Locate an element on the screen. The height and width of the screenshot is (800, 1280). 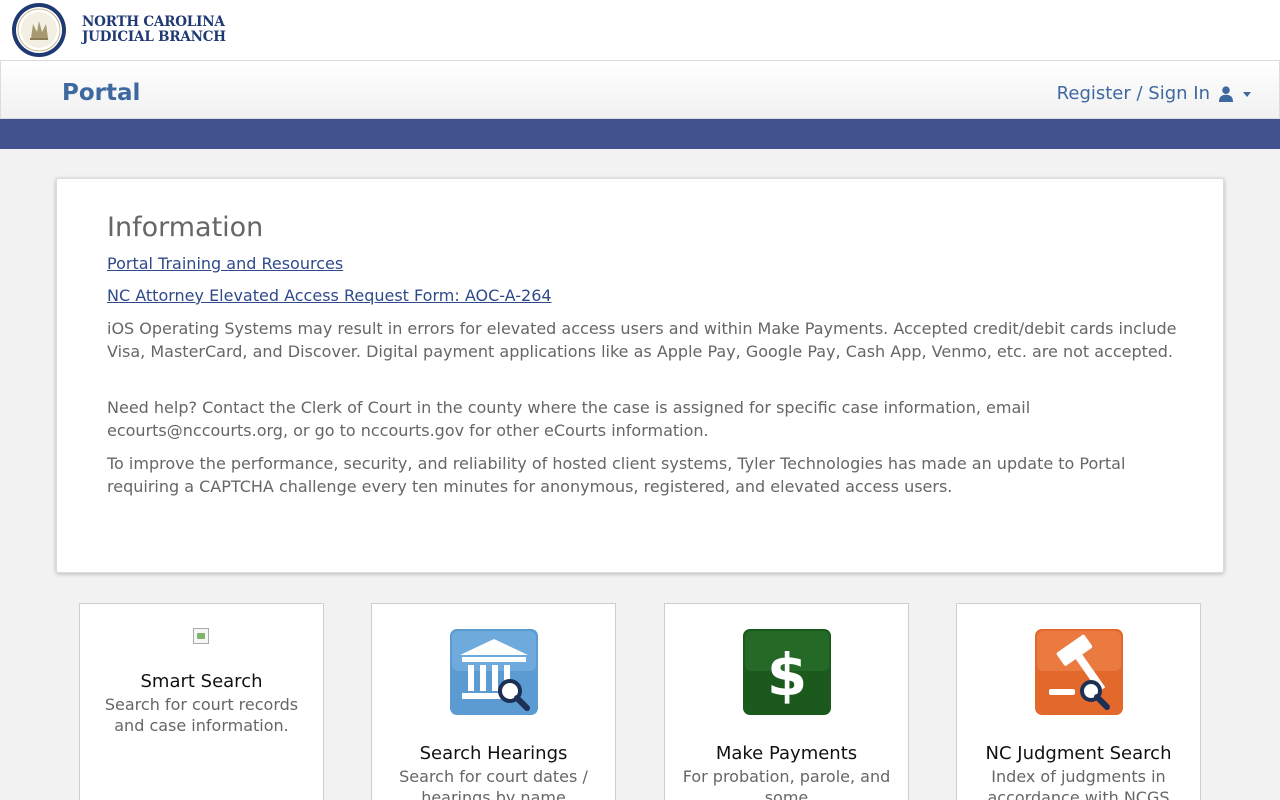
dollar-icon: $ is located at coordinates (787, 672).